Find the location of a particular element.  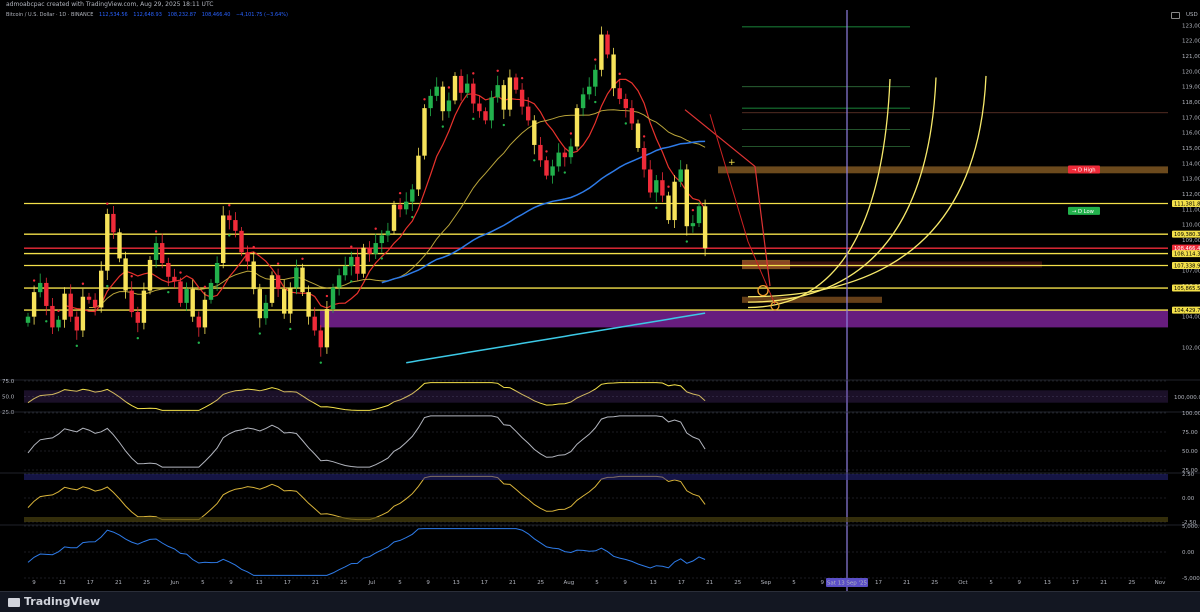

level-price-text: 107,338.94 is located at coordinates (1187, 266).